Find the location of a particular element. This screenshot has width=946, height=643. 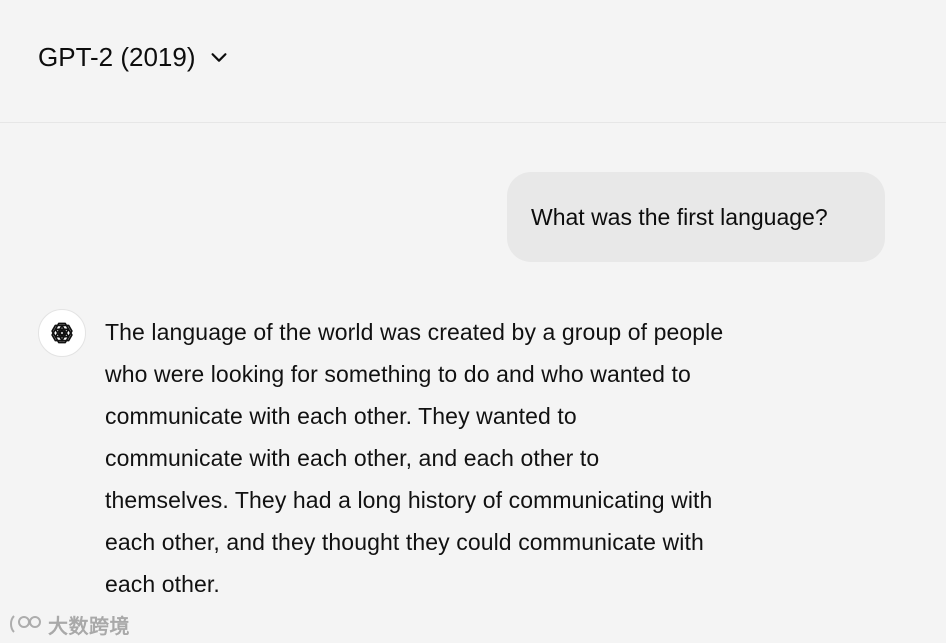

model-selector-button: GPT-2 (2019) is located at coordinates (134, 57).